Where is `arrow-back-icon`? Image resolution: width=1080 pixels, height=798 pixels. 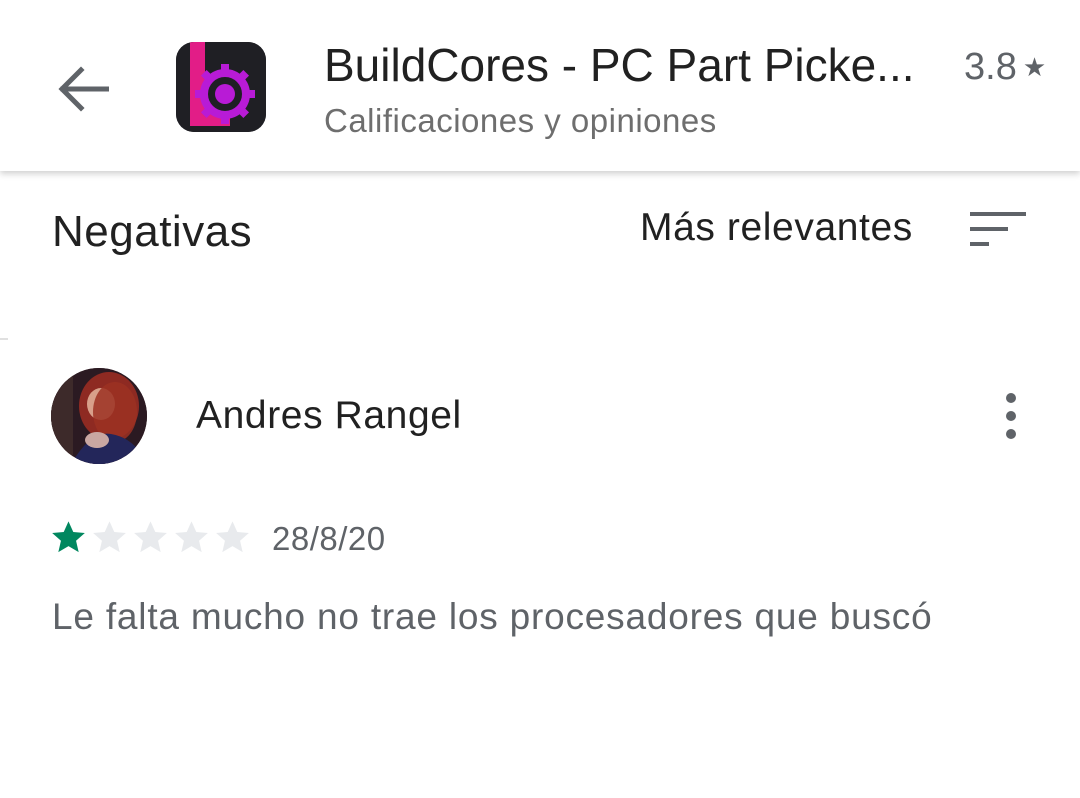 arrow-back-icon is located at coordinates (83, 89).